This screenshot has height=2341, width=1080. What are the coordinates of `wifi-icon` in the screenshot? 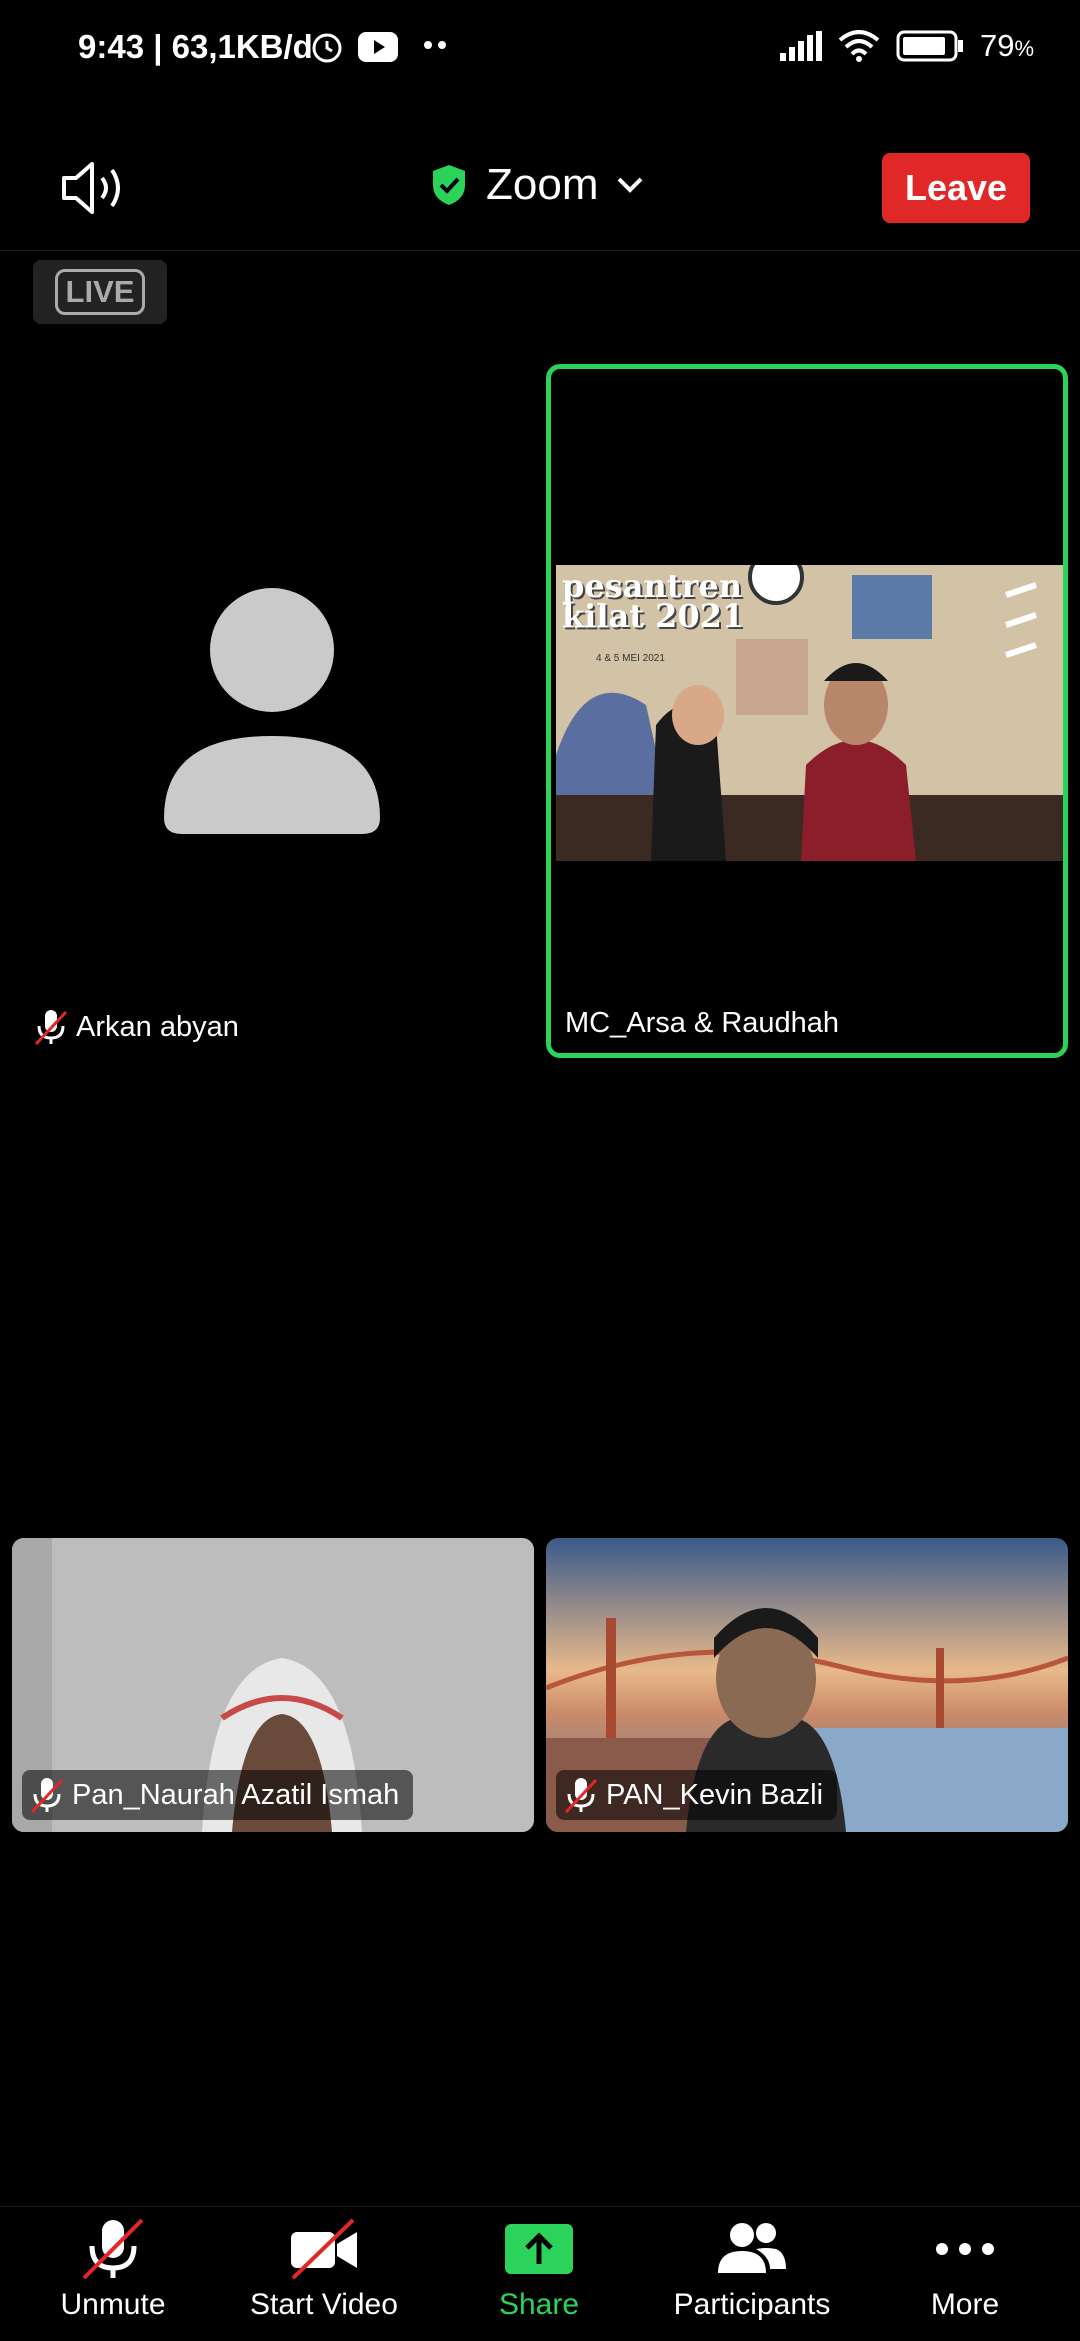 It's located at (859, 46).